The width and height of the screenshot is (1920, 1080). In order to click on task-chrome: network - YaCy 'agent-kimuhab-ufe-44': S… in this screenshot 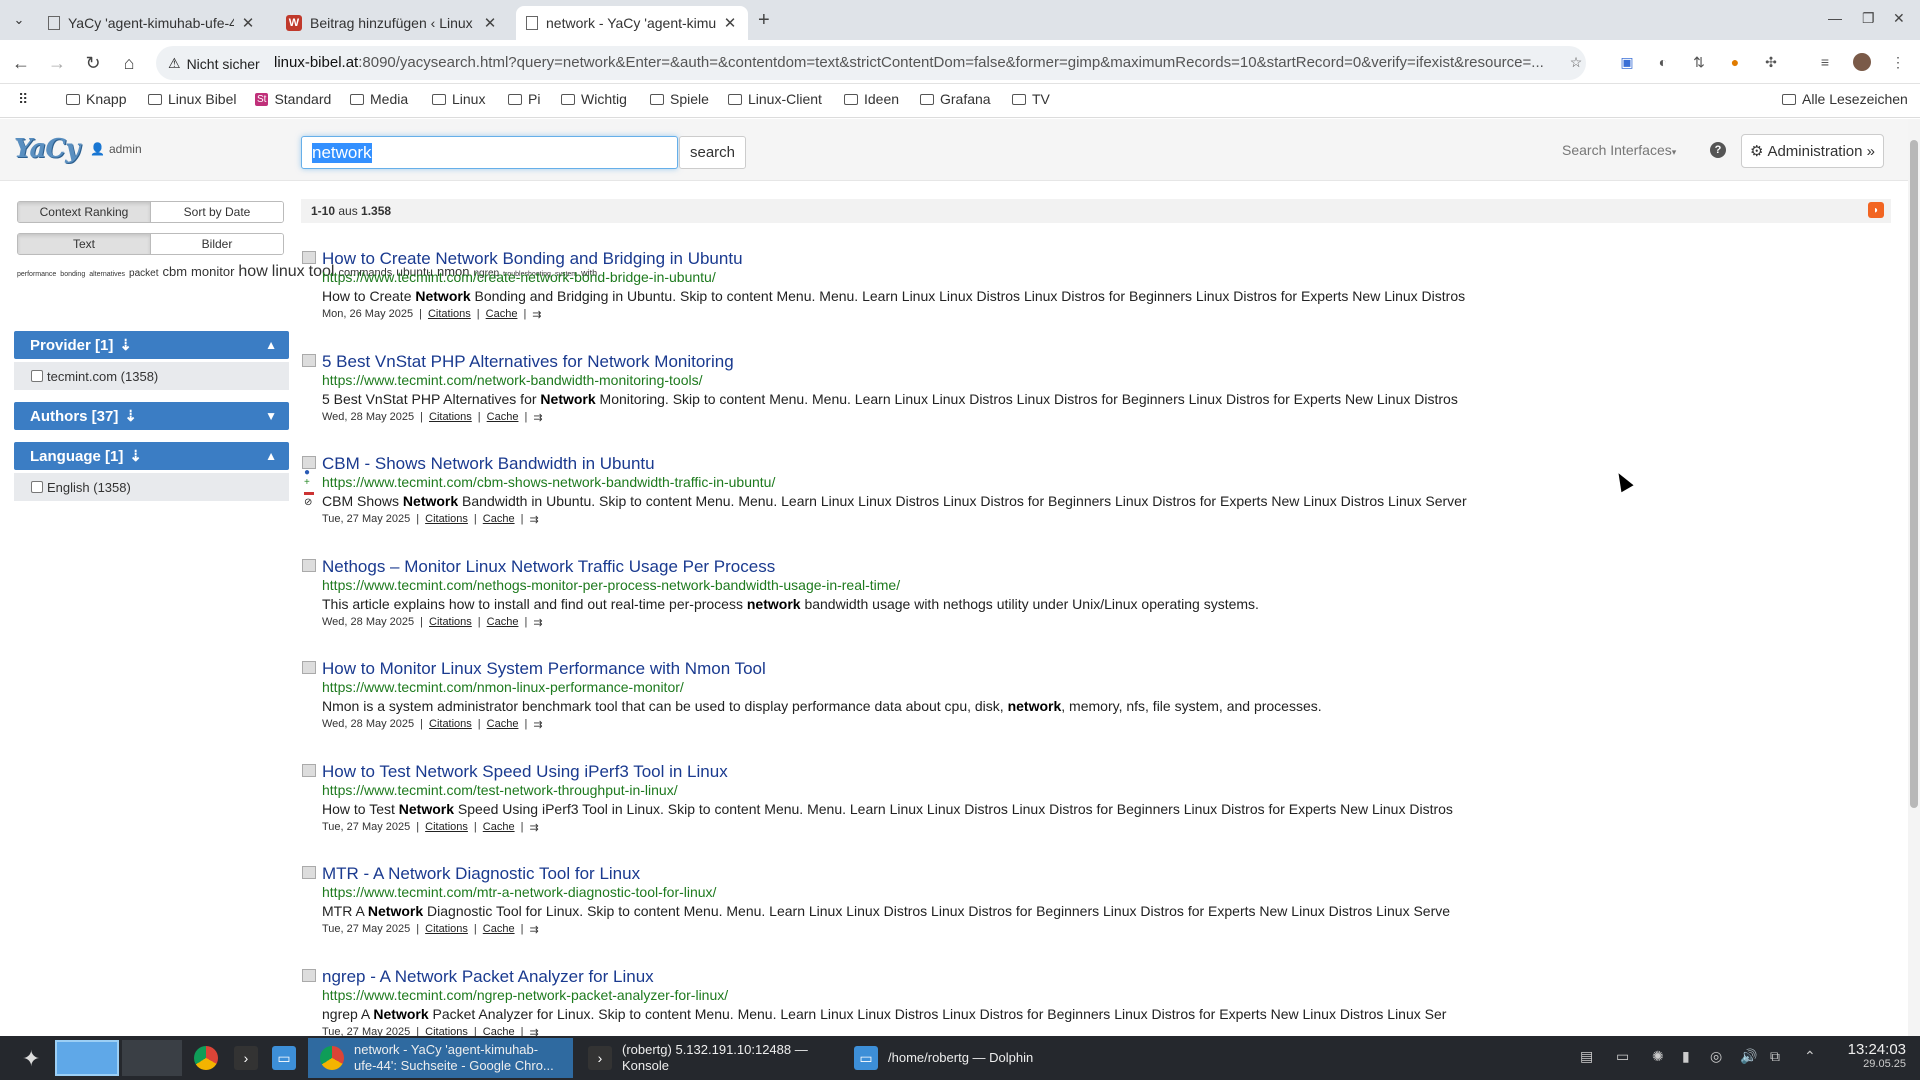, I will do `click(440, 1058)`.